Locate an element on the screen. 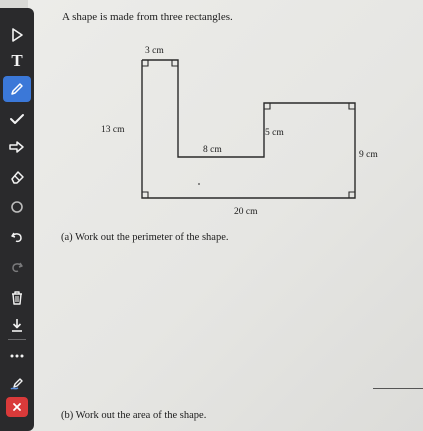 Image resolution: width=423 pixels, height=431 pixels. pen-tool is located at coordinates (17, 89).